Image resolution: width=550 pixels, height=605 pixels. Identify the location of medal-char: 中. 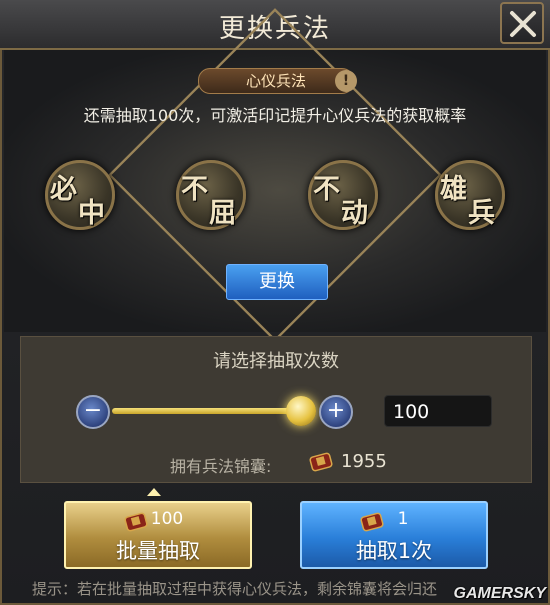
(91, 213).